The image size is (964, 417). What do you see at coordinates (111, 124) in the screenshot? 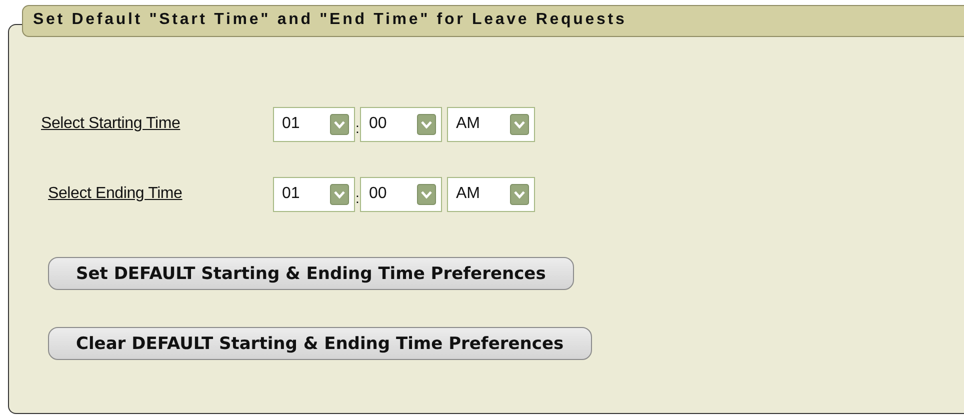
I see `time-label: Select Starting Time` at bounding box center [111, 124].